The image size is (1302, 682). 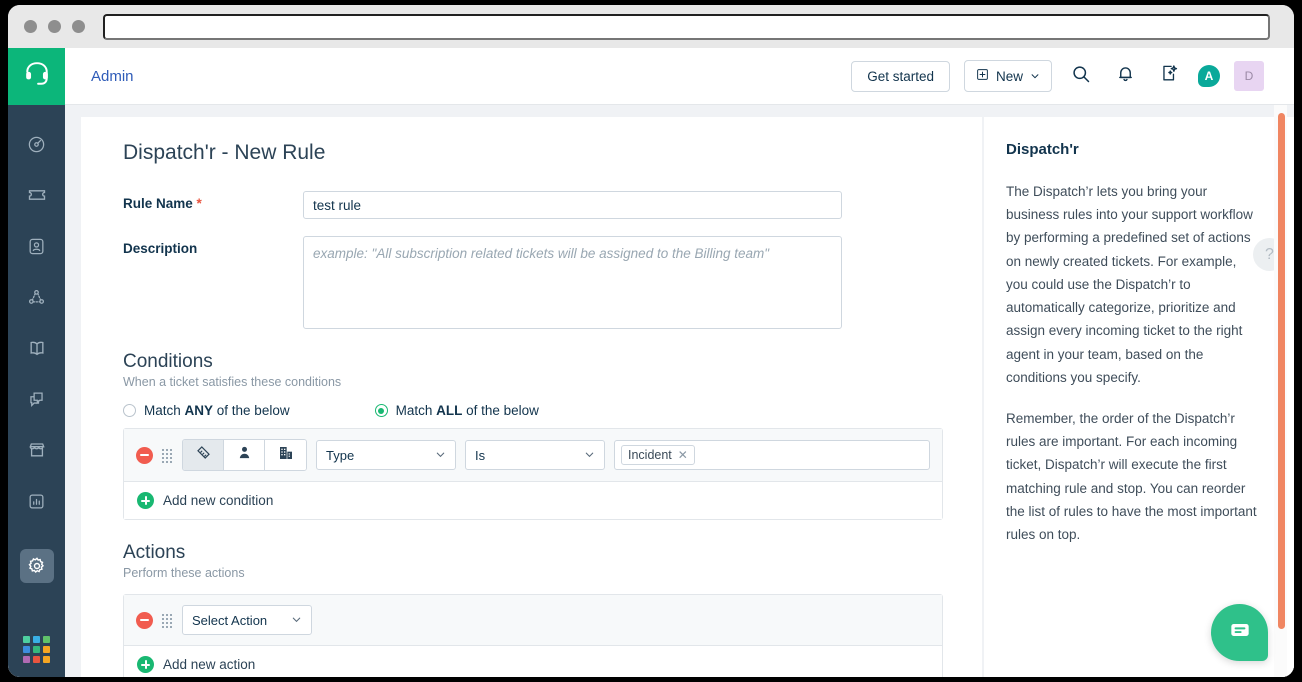 I want to click on add-new-action-button: Add new action, so click(x=533, y=661).